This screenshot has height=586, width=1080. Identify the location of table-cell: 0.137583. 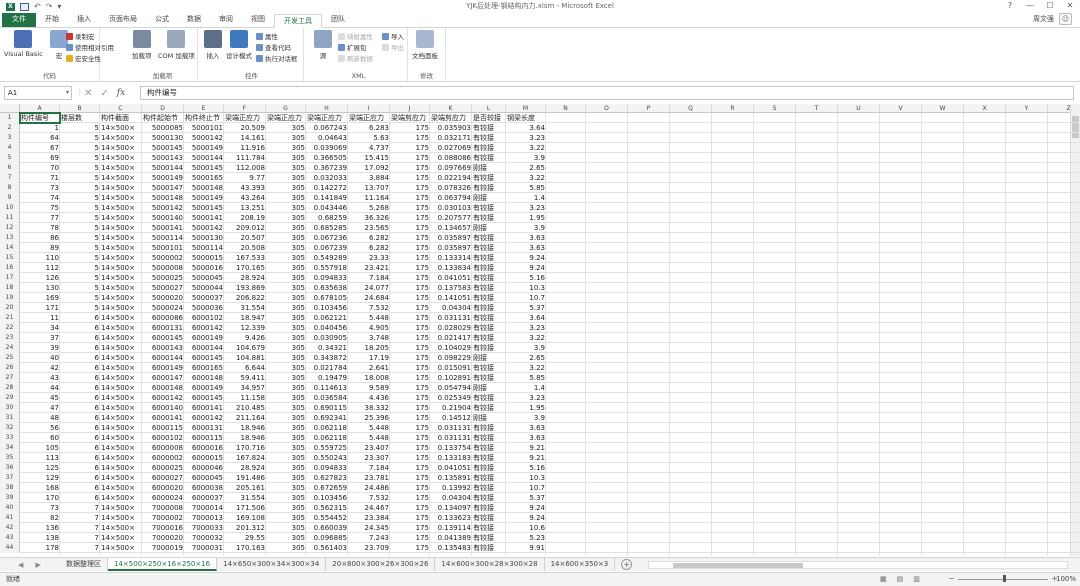
(451, 288).